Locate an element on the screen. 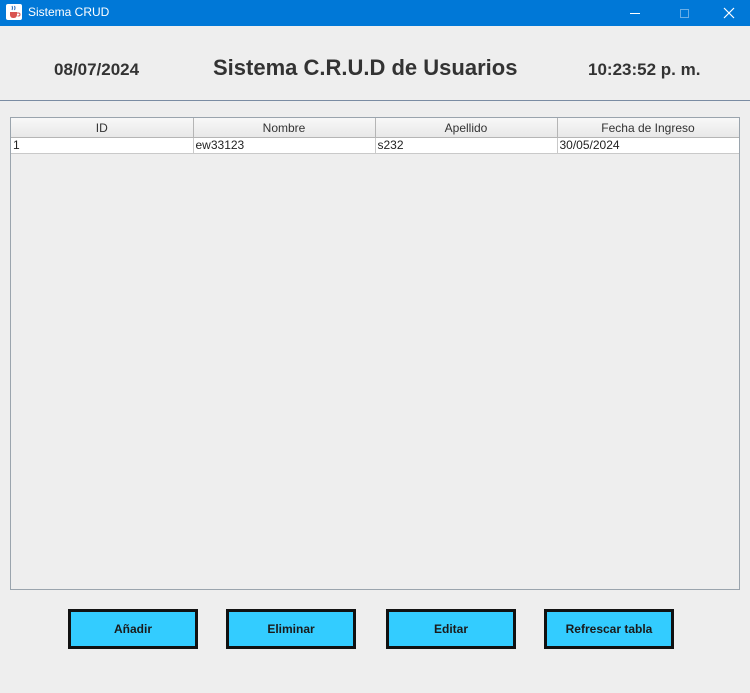 This screenshot has height=693, width=750. close-button is located at coordinates (728, 13).